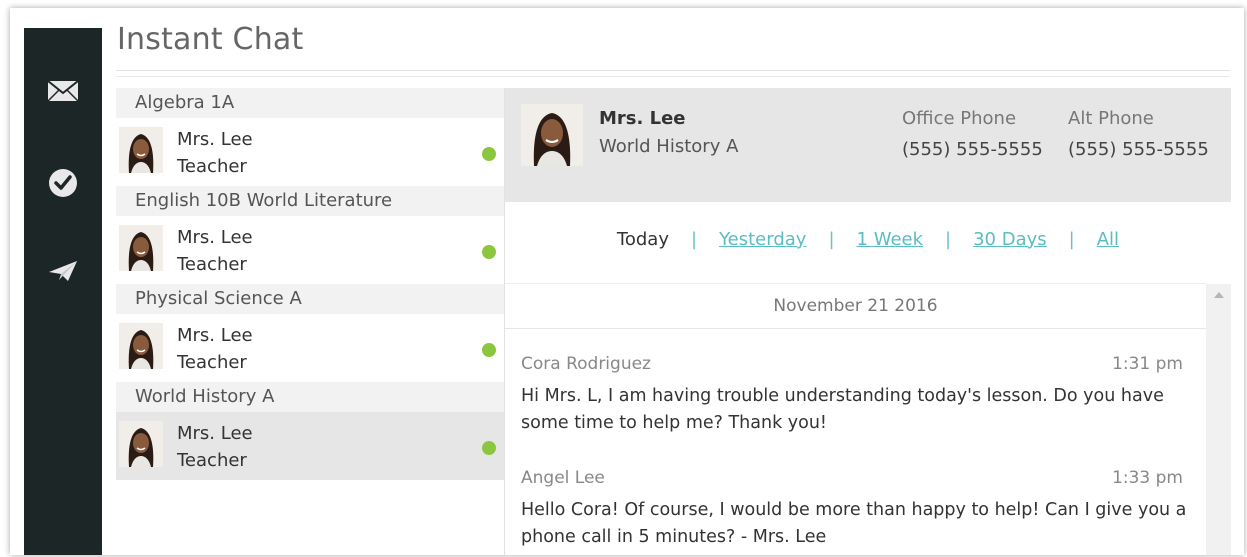 This screenshot has width=1247, height=557. Describe the element at coordinates (1147, 478) in the screenshot. I see `message-time: 1:33 pm` at that location.